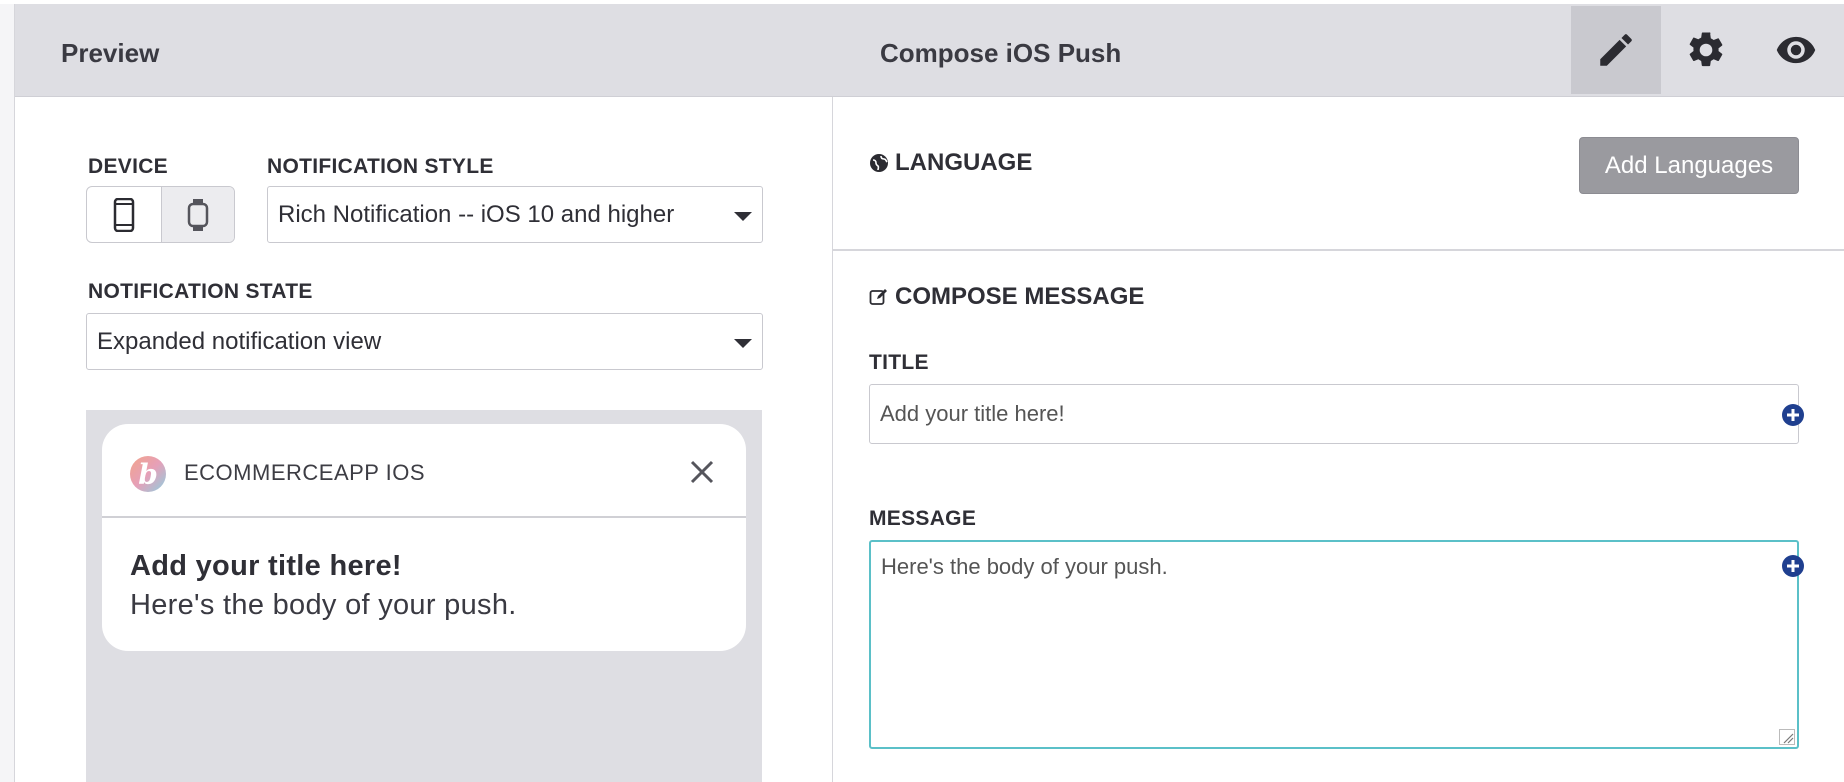 The image size is (1844, 782). I want to click on app-logo: b, so click(148, 474).